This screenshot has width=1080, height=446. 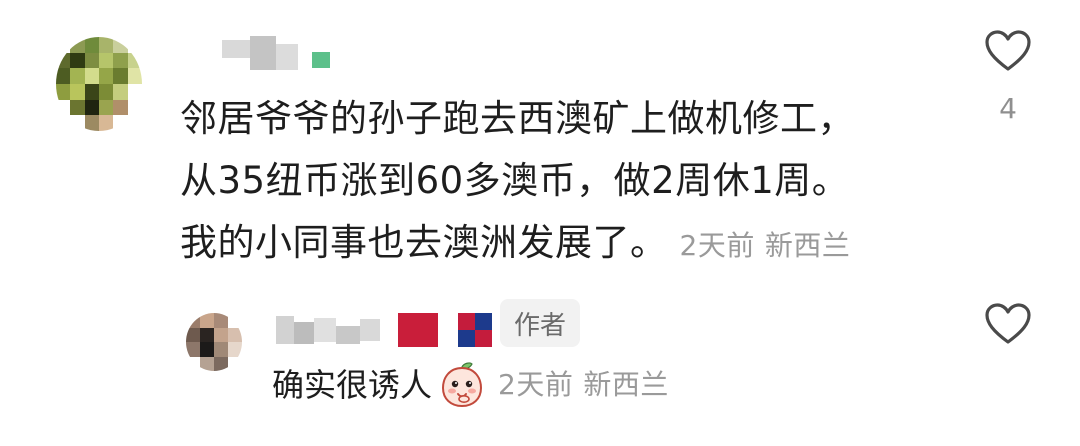 What do you see at coordinates (540, 323) in the screenshot?
I see `author-badge: 作者` at bounding box center [540, 323].